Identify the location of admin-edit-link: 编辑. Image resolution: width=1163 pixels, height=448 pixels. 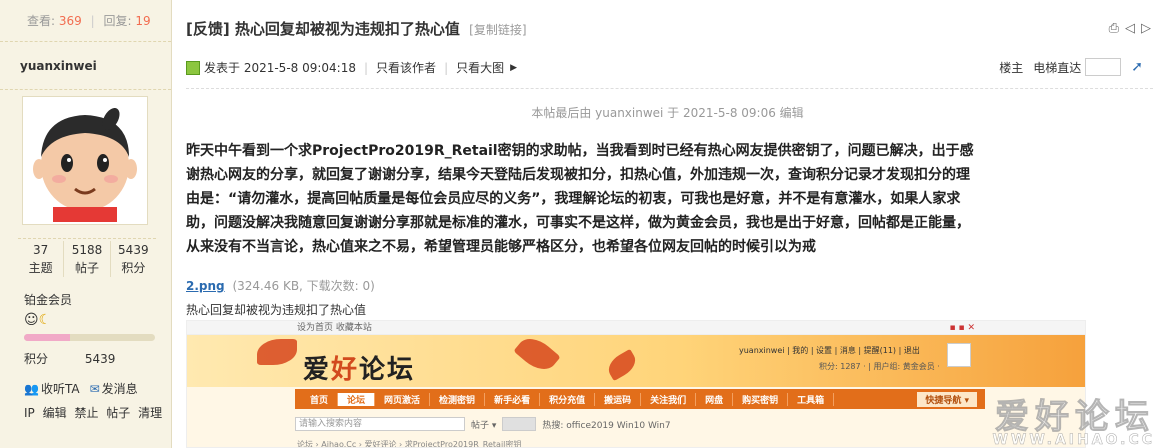
(55, 413).